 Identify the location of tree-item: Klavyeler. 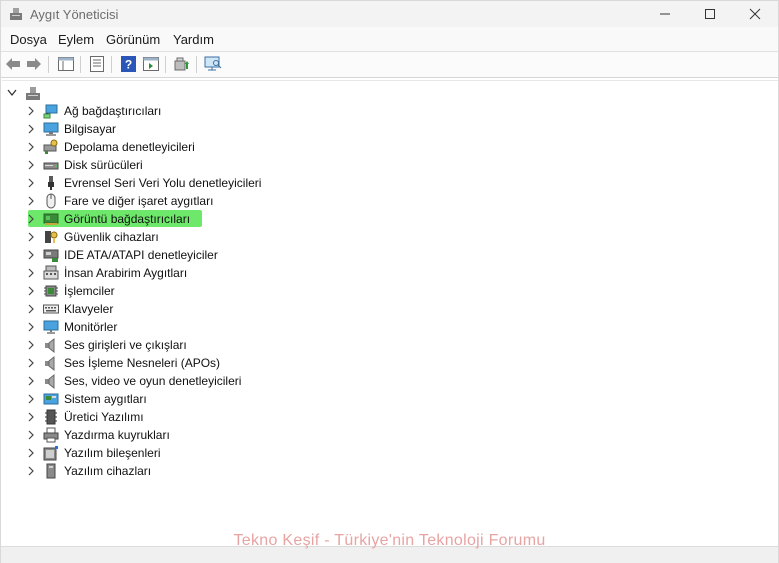
(202, 309).